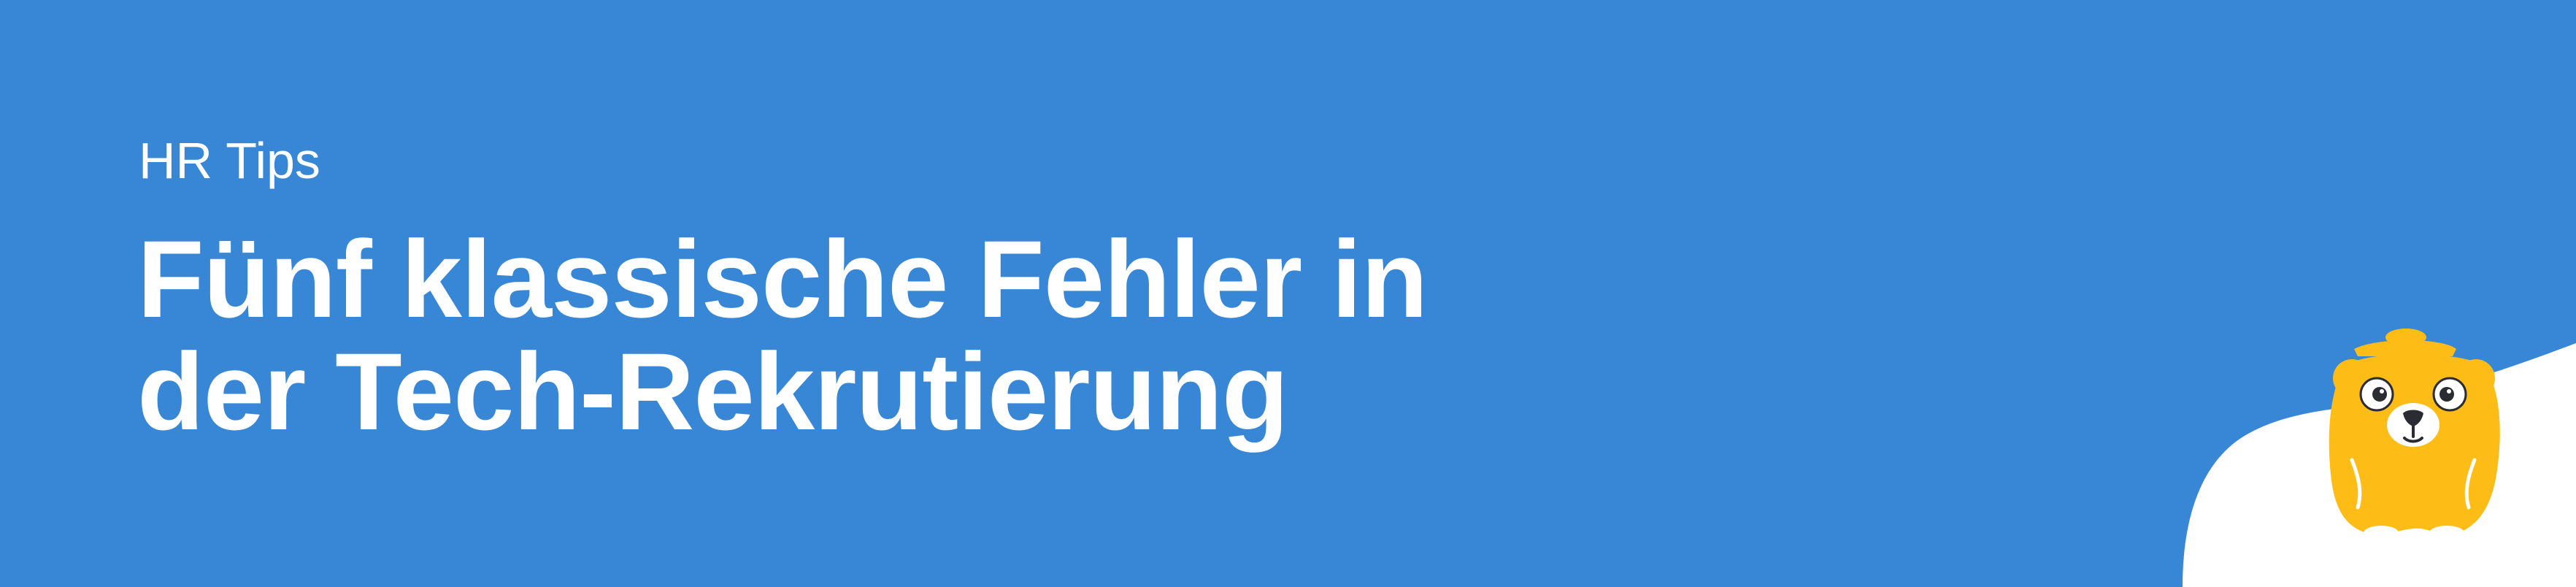 The width and height of the screenshot is (2576, 587). What do you see at coordinates (713, 391) in the screenshot?
I see `page-title-line-2: der Tech-Rekrutierung` at bounding box center [713, 391].